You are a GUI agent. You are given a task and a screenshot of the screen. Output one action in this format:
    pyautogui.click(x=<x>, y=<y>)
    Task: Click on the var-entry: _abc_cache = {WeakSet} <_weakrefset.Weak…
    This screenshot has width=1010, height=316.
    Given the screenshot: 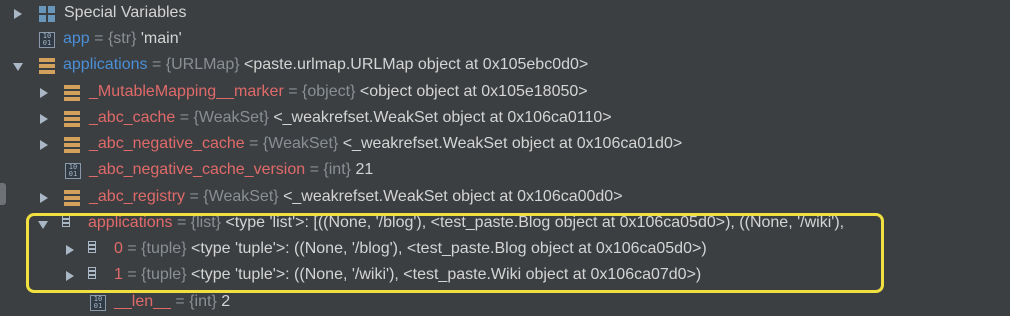 What is the action you would take?
    pyautogui.click(x=350, y=118)
    